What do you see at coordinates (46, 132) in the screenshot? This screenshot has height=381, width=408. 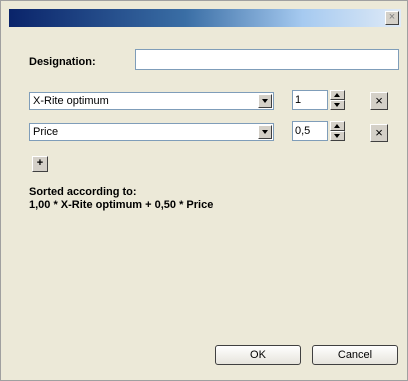 I see `criterion-2-label: Price` at bounding box center [46, 132].